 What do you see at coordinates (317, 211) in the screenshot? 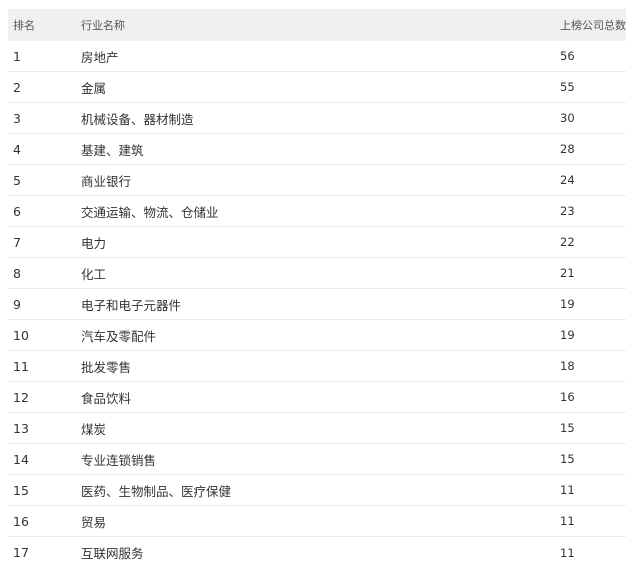
I see `table-row: 6 交通运输、物流、仓储业 23` at bounding box center [317, 211].